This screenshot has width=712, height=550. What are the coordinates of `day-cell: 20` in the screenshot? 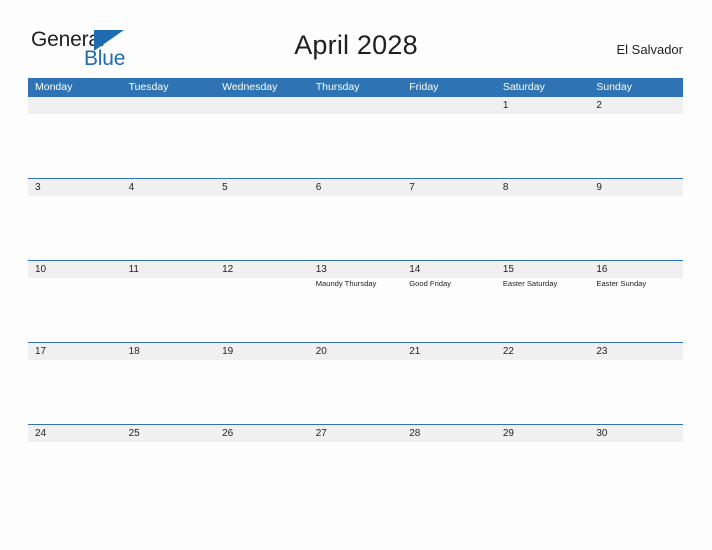 It's located at (356, 383).